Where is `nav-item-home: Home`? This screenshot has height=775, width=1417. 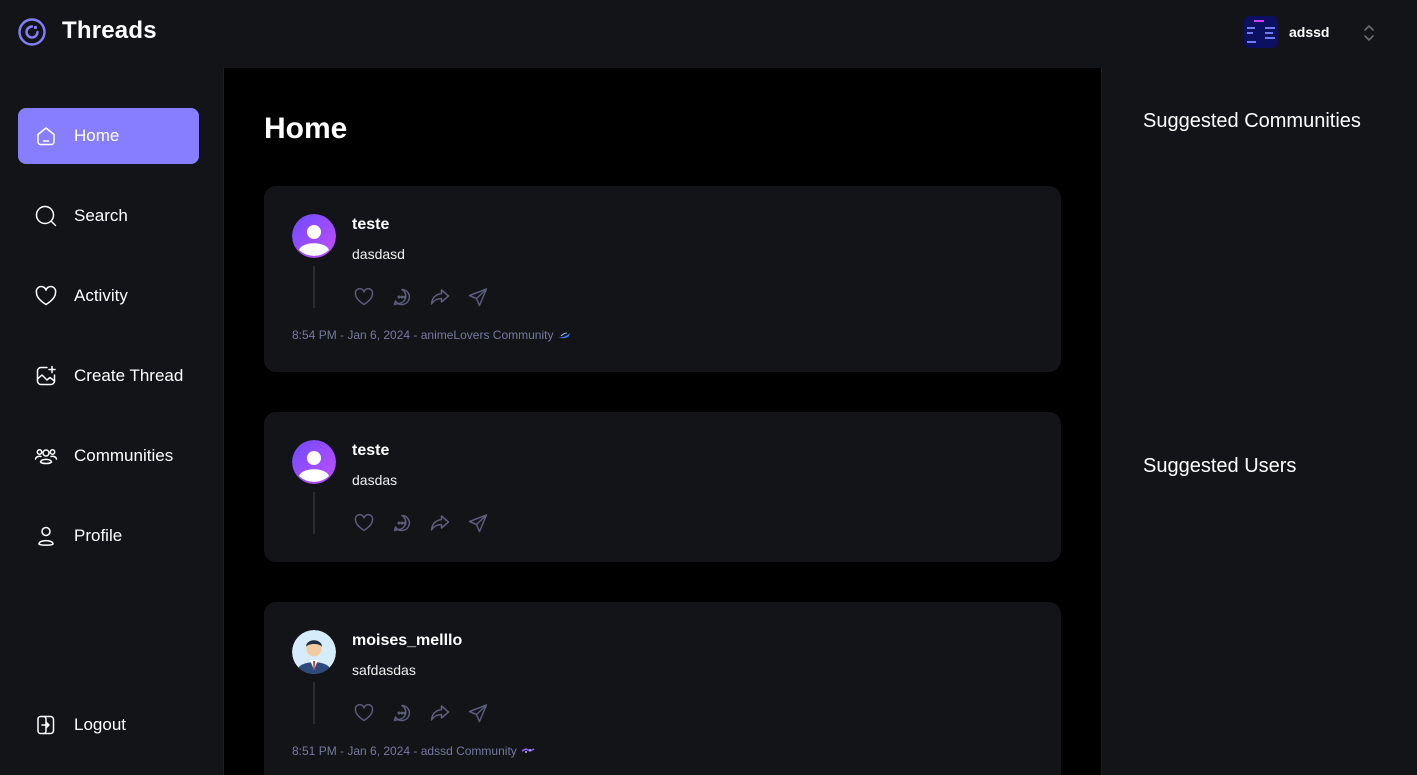
nav-item-home: Home is located at coordinates (108, 136).